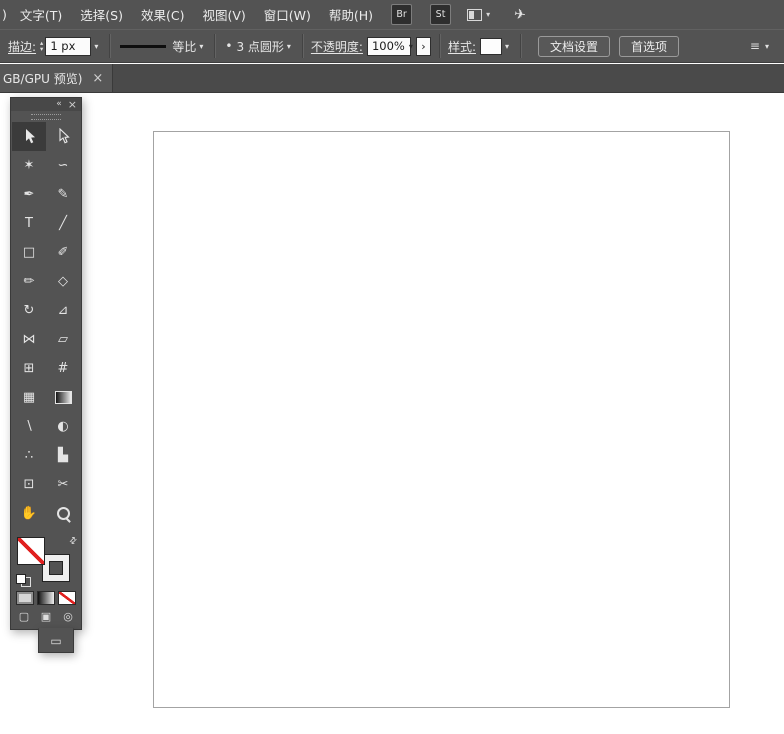  What do you see at coordinates (5, 14) in the screenshot?
I see `menu-item-partial: )` at bounding box center [5, 14].